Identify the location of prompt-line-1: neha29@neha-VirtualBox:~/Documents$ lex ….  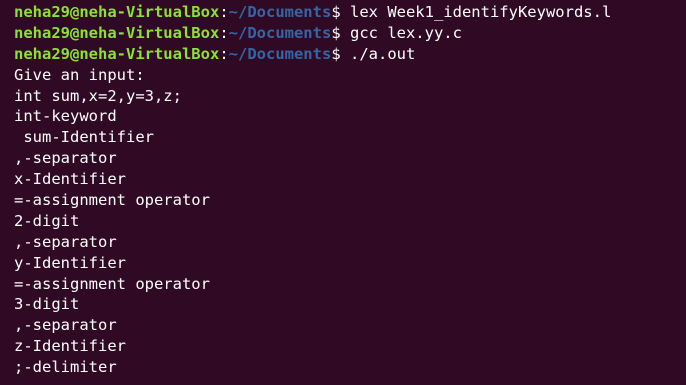
(350, 12).